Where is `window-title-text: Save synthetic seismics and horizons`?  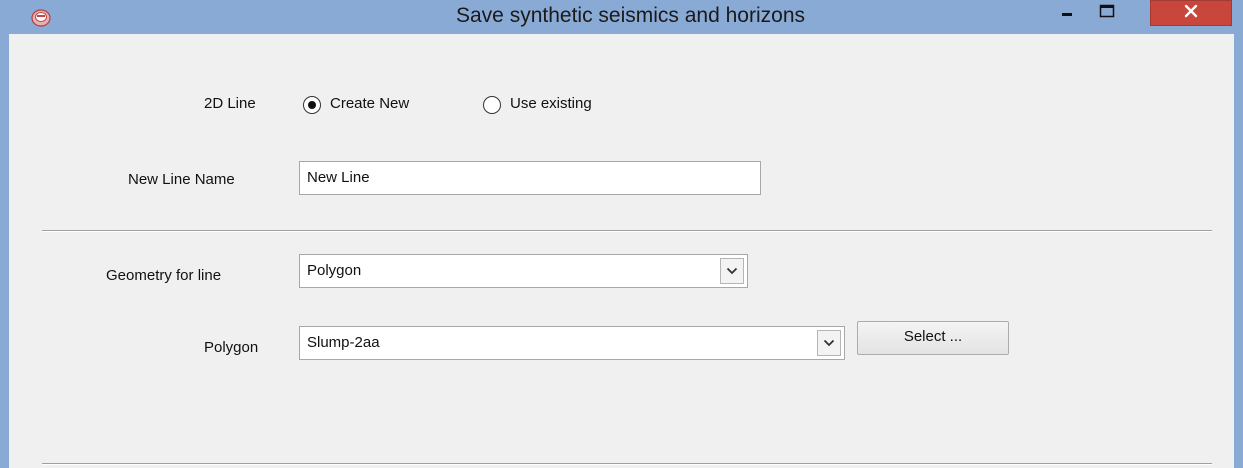 window-title-text: Save synthetic seismics and horizons is located at coordinates (630, 15).